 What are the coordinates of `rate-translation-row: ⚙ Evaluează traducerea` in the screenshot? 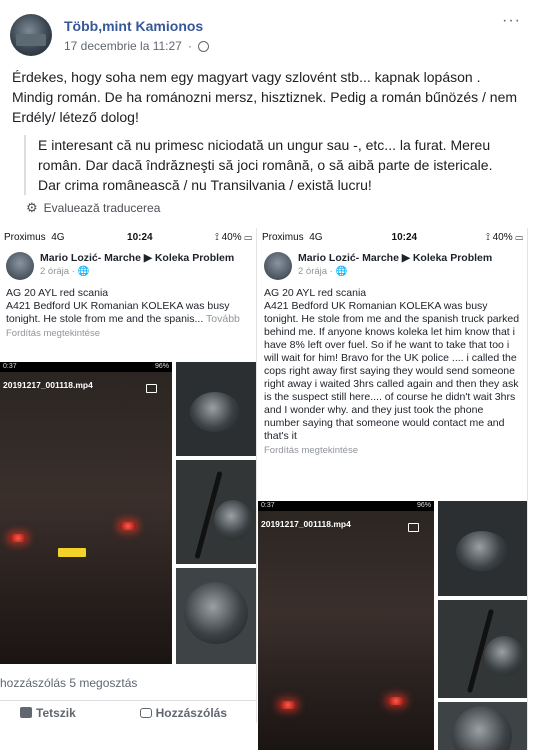 It's located at (93, 208).